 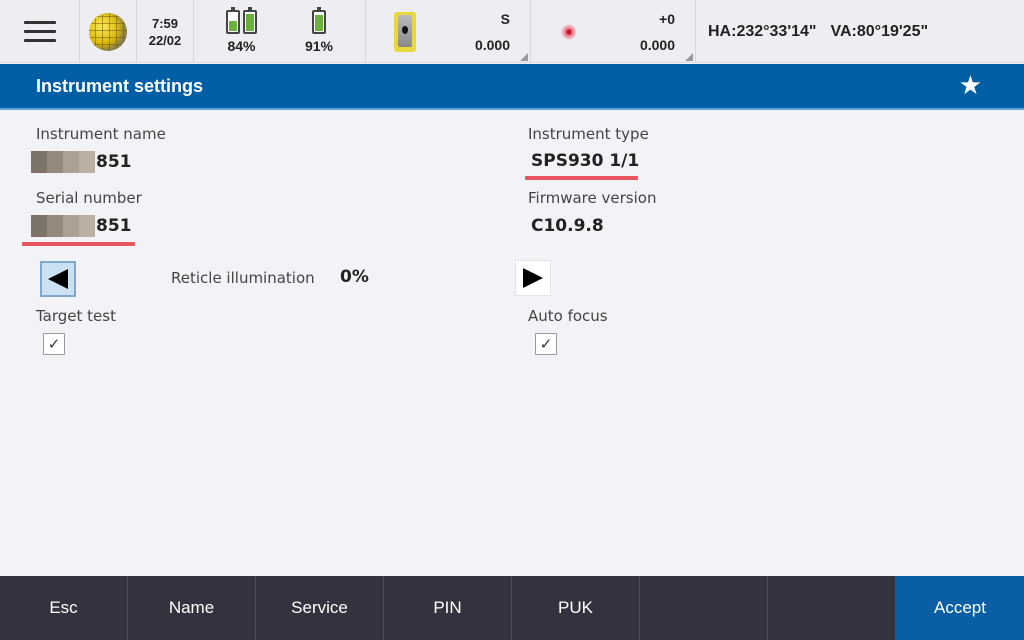 I want to click on angles-readout: HA:232°33'14" VA:80°19'25", so click(x=860, y=31).